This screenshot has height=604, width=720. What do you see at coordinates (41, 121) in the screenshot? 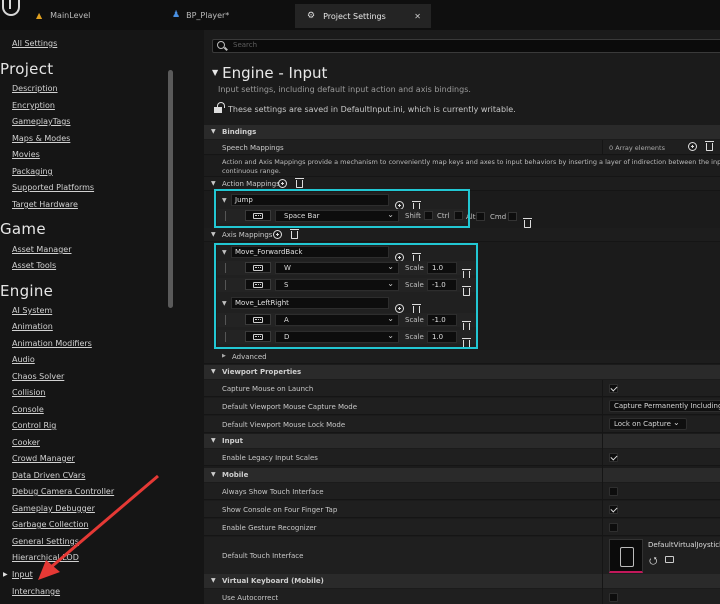
I see `sidebar-item-gameplaytags: GameplayTags` at bounding box center [41, 121].